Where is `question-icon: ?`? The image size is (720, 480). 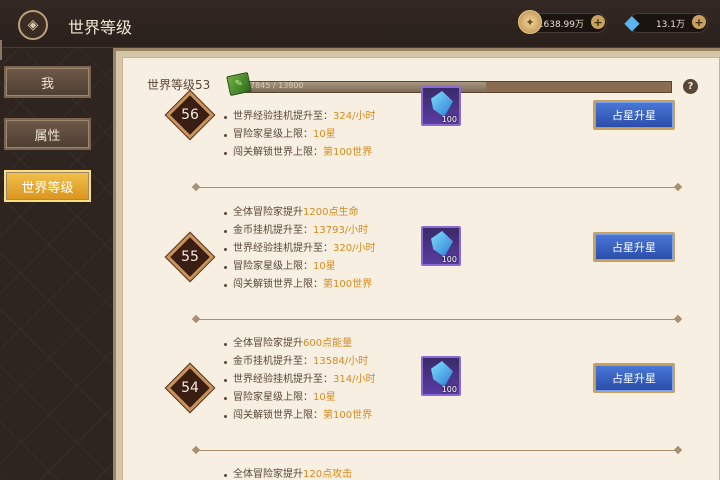 question-icon: ? is located at coordinates (690, 86).